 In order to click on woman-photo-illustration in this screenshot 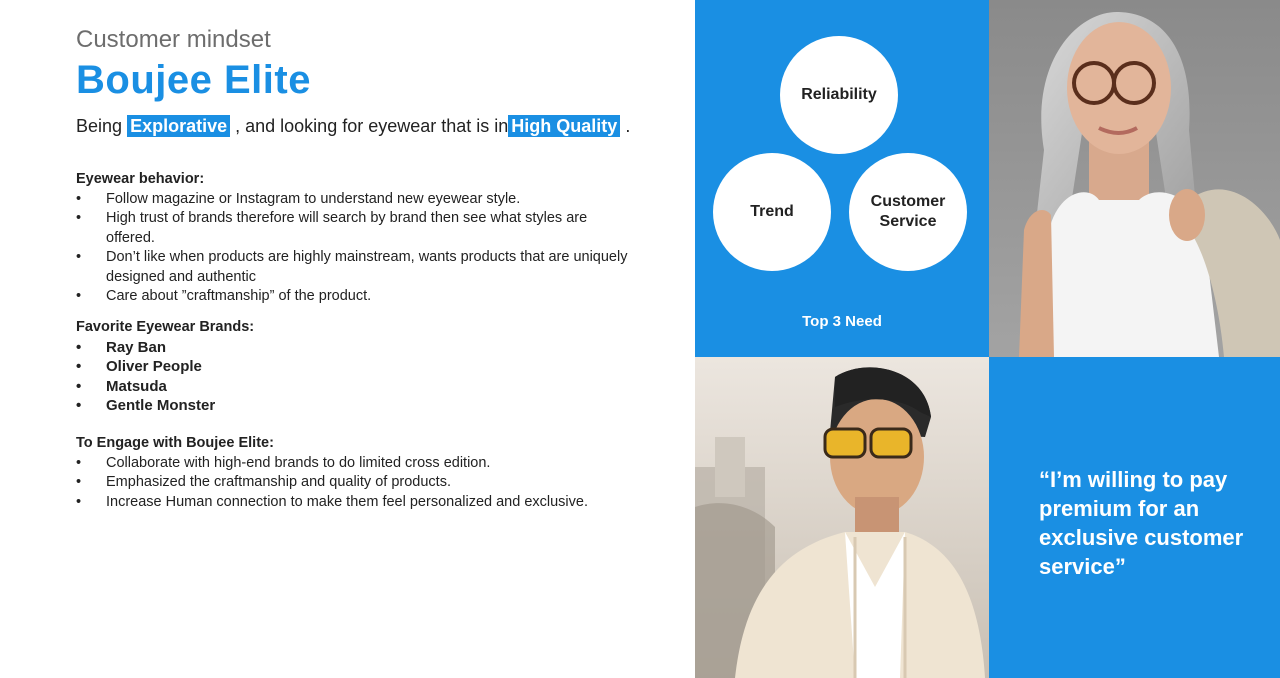, I will do `click(1134, 178)`.